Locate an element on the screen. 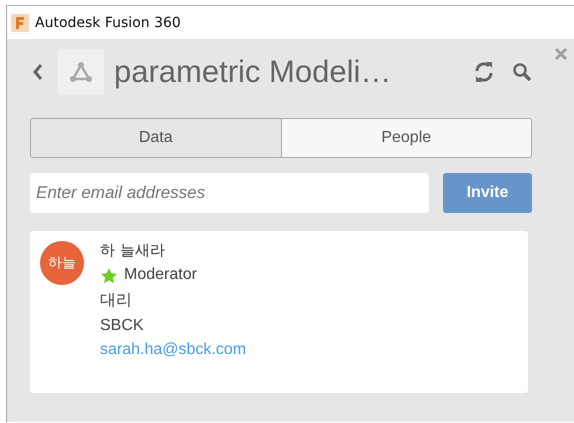  avatar: 하늘 is located at coordinates (62, 263).